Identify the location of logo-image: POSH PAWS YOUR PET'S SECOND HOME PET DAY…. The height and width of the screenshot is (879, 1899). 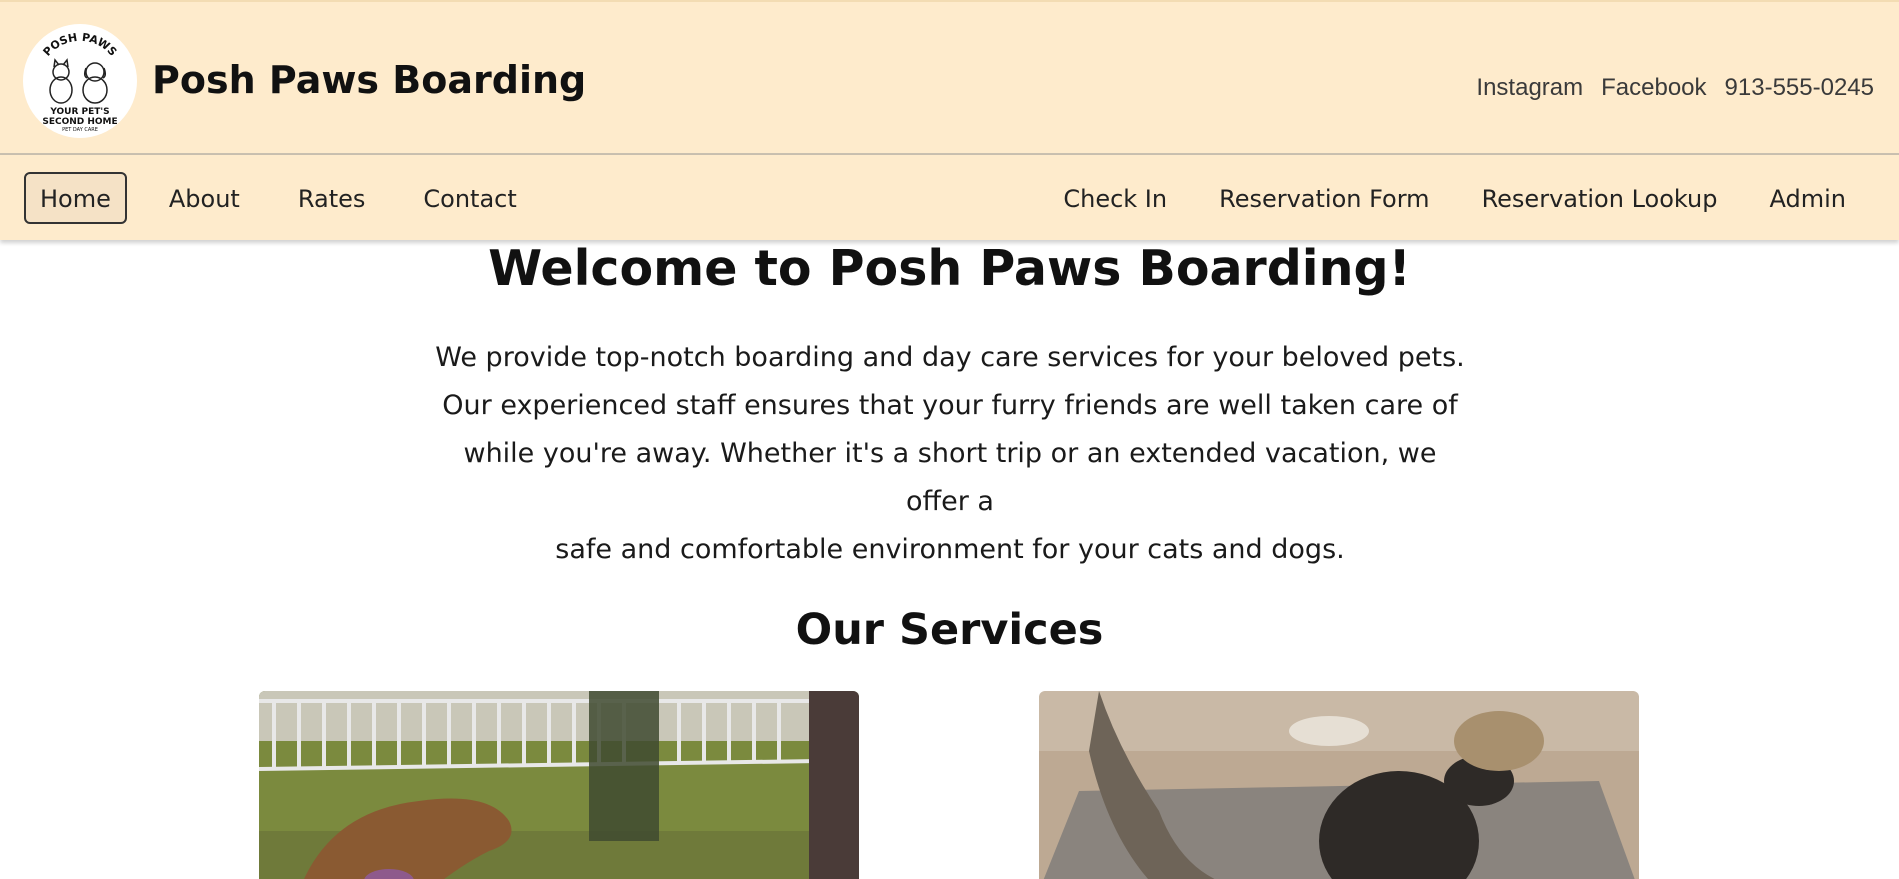
(80, 81).